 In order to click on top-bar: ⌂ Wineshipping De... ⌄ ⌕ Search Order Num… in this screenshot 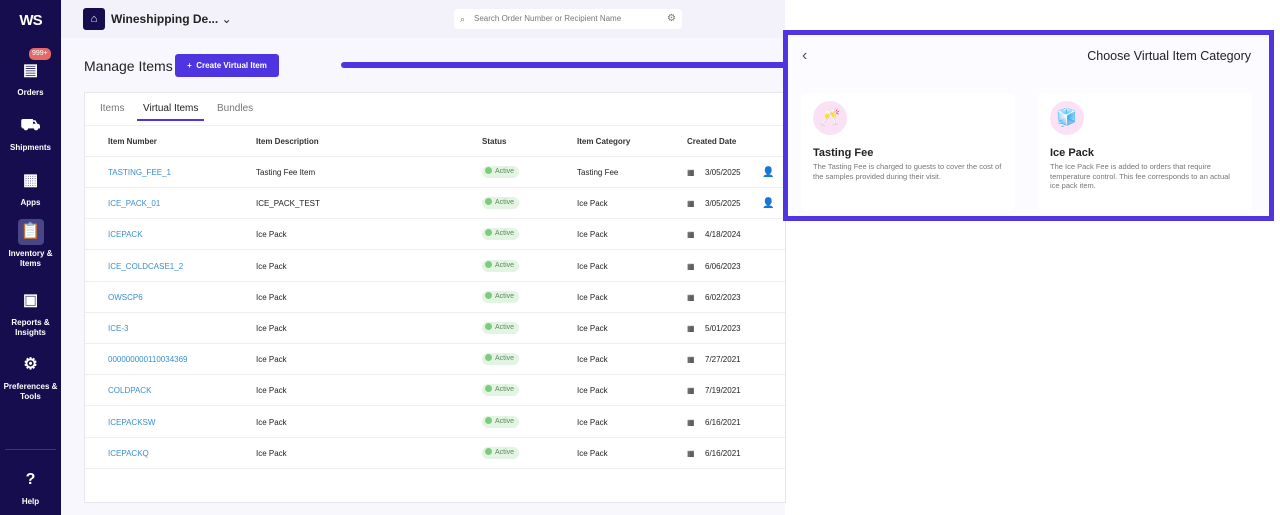, I will do `click(423, 19)`.